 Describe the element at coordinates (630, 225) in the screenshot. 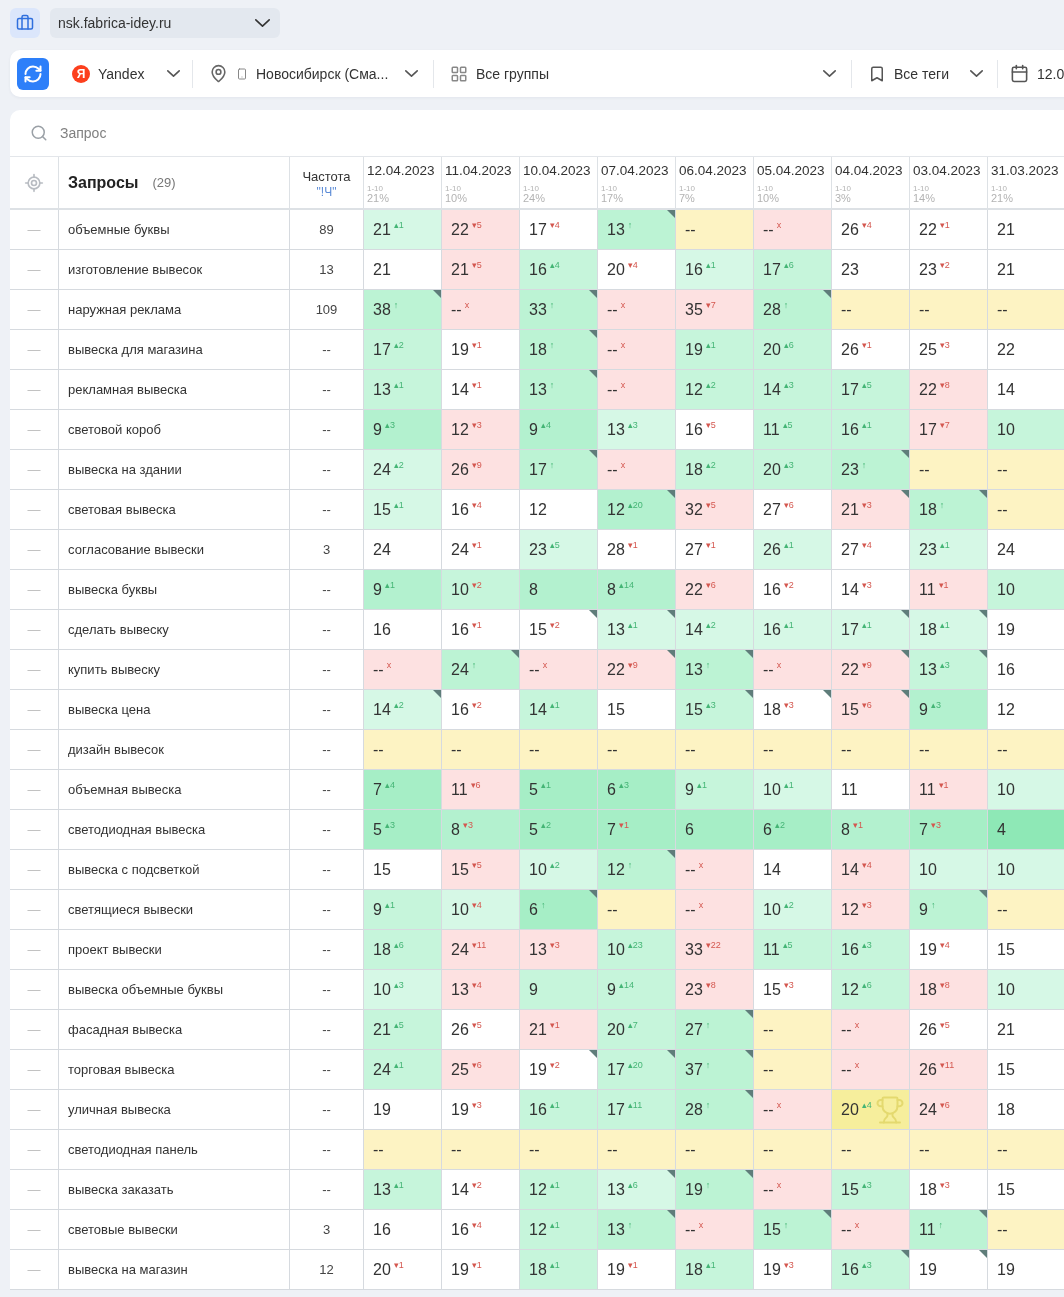

I see `position-change: ↑` at that location.